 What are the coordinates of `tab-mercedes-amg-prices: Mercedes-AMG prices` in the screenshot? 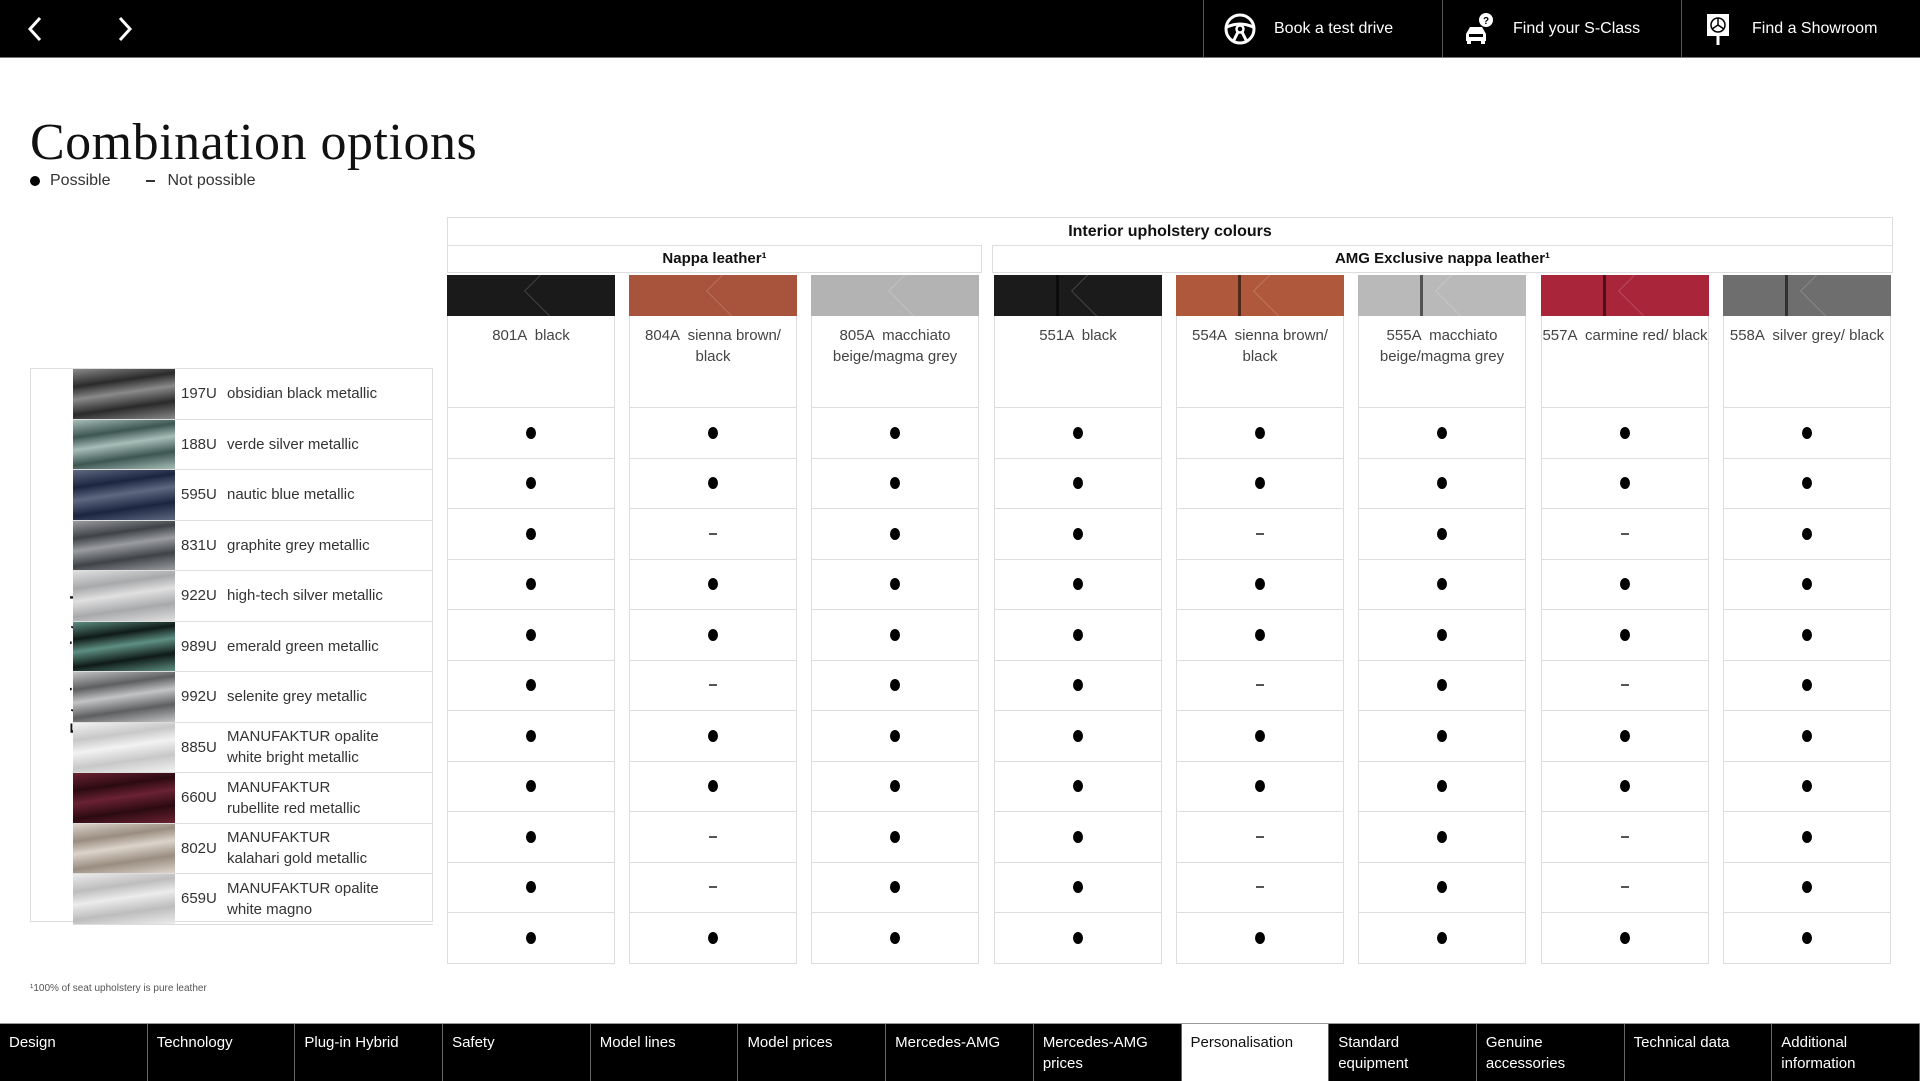 It's located at (1108, 1052).